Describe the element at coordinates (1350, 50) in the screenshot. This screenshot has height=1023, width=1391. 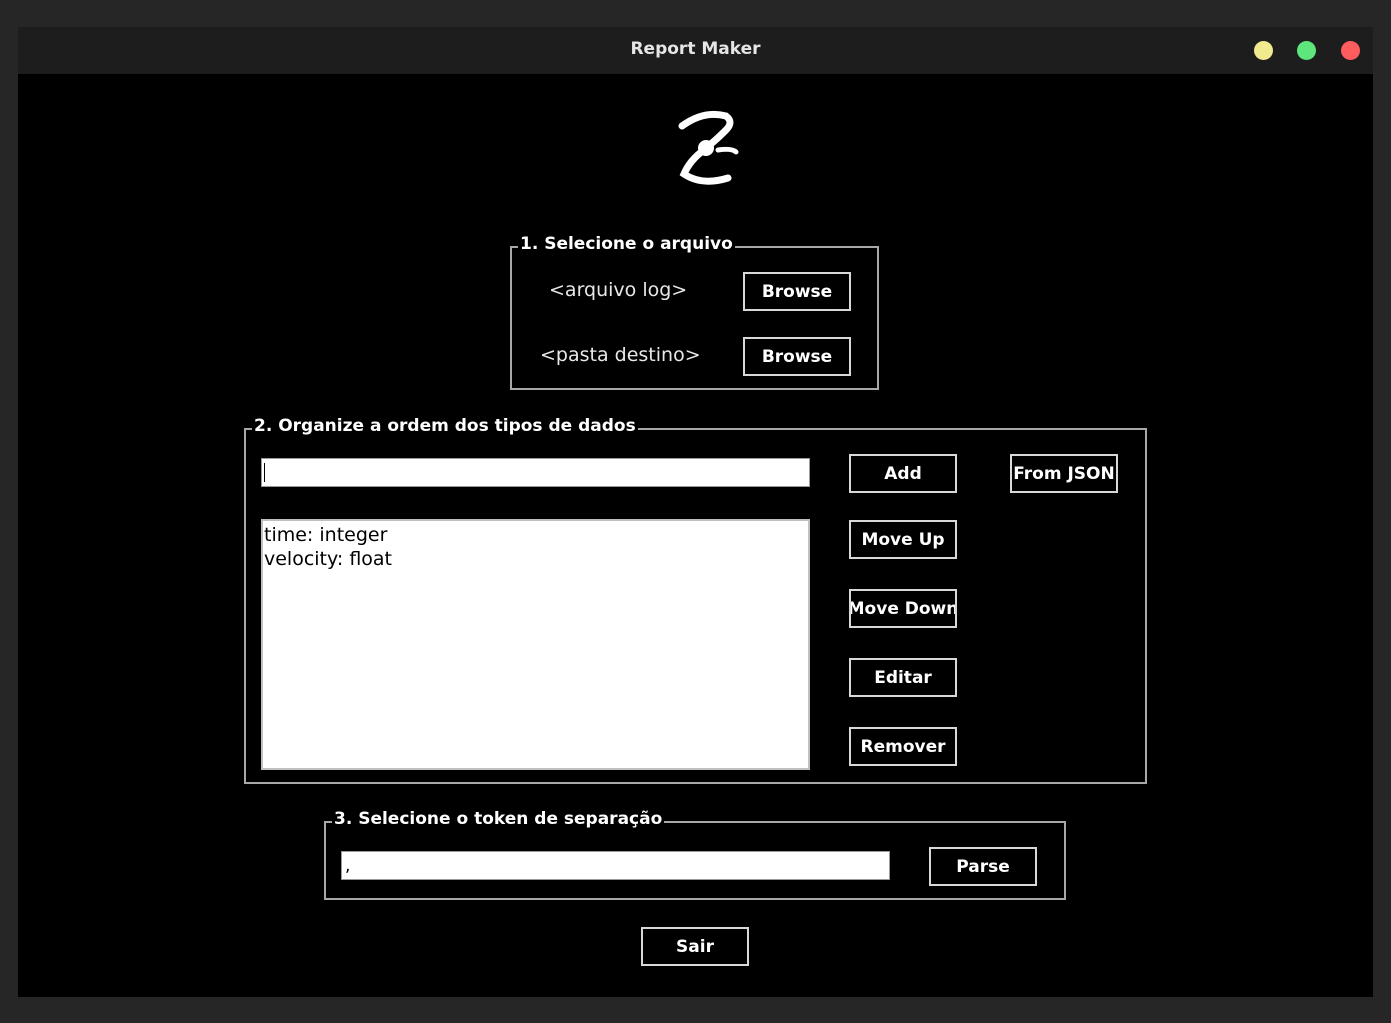
I see `close-button` at that location.